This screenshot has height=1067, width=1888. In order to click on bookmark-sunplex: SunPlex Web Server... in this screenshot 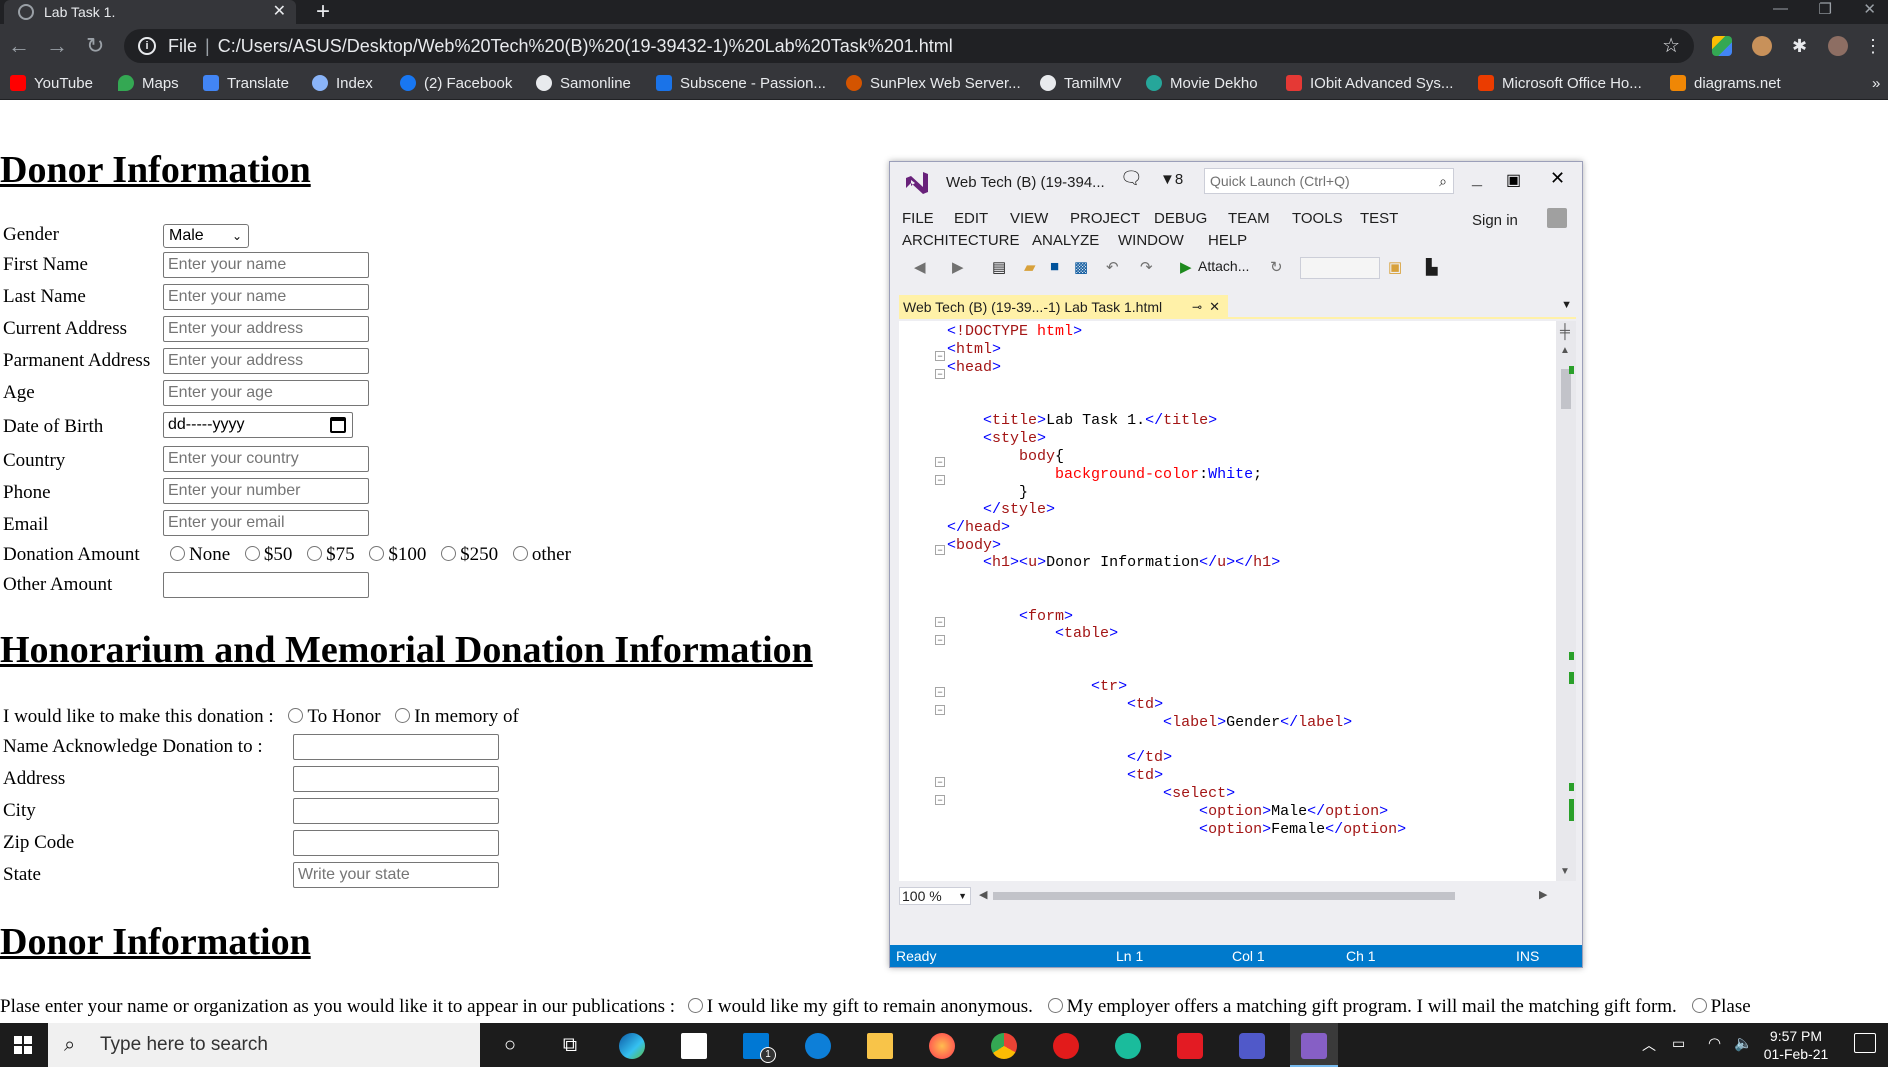, I will do `click(933, 84)`.